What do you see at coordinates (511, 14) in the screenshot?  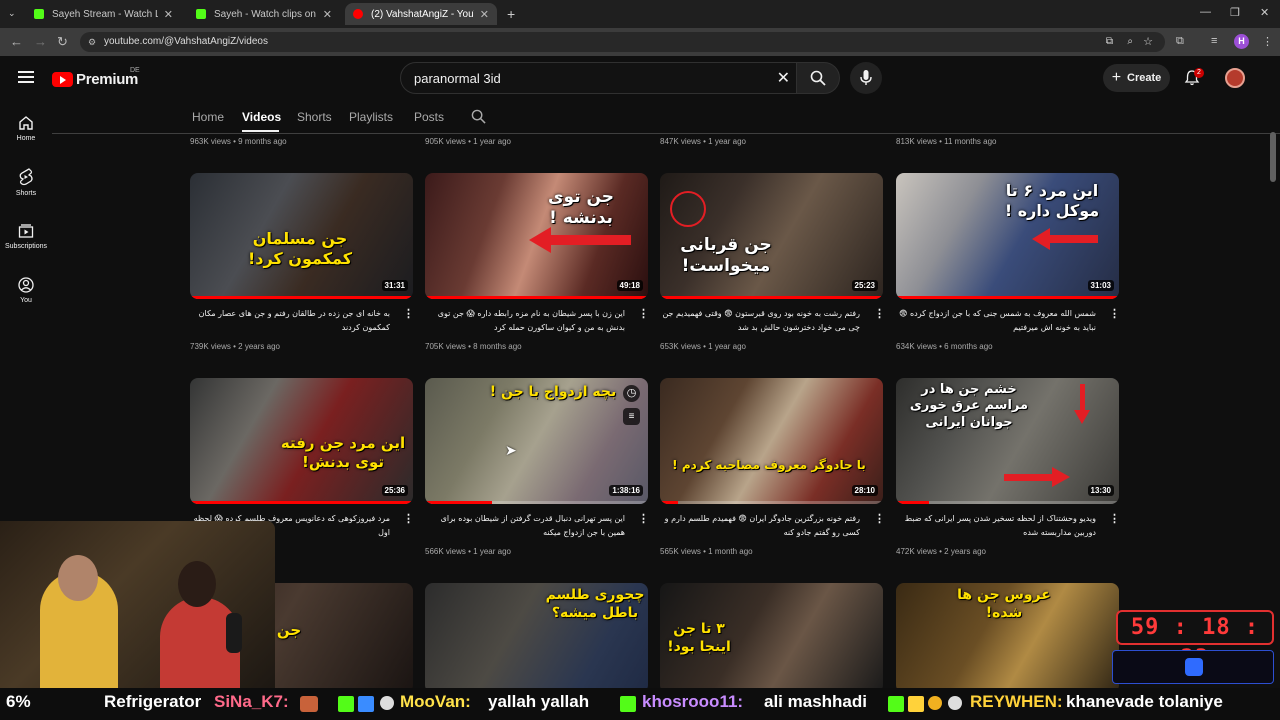 I see `new-tab-icon: +` at bounding box center [511, 14].